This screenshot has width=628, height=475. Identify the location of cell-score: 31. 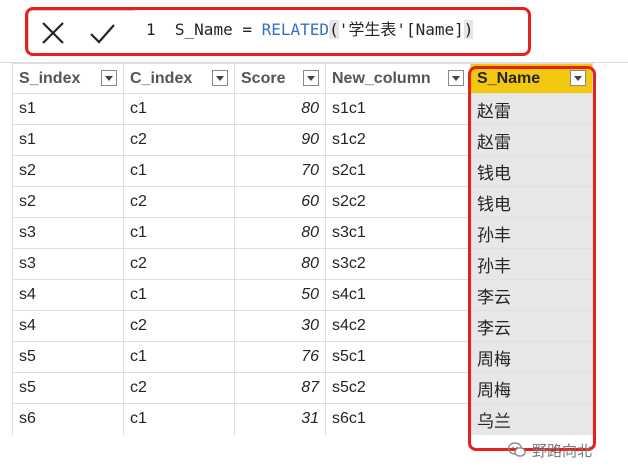
(280, 419).